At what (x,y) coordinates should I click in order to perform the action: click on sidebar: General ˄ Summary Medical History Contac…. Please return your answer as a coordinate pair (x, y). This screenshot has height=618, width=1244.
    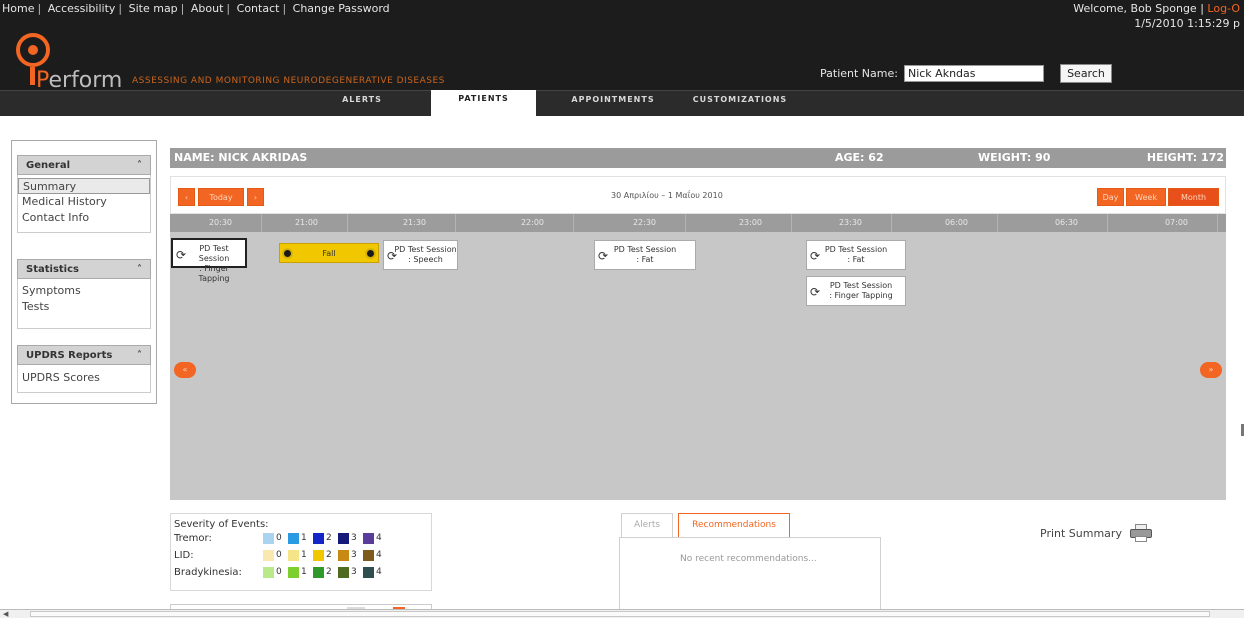
    Looking at the image, I should click on (84, 272).